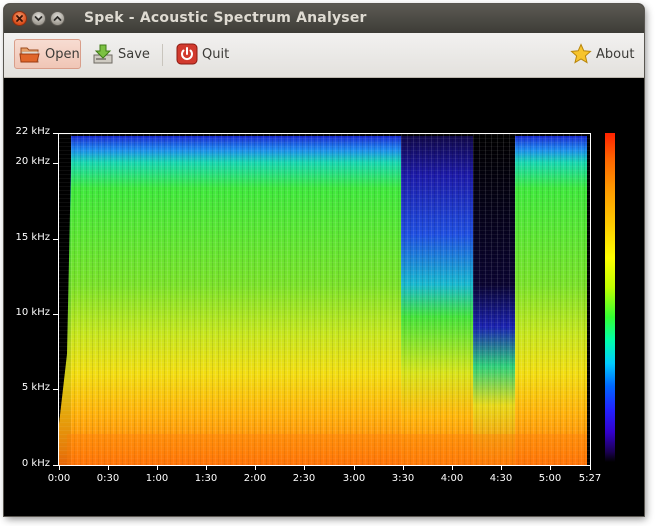 This screenshot has height=526, width=656. What do you see at coordinates (35, 463) in the screenshot?
I see `y-tick-label: 0 kHz` at bounding box center [35, 463].